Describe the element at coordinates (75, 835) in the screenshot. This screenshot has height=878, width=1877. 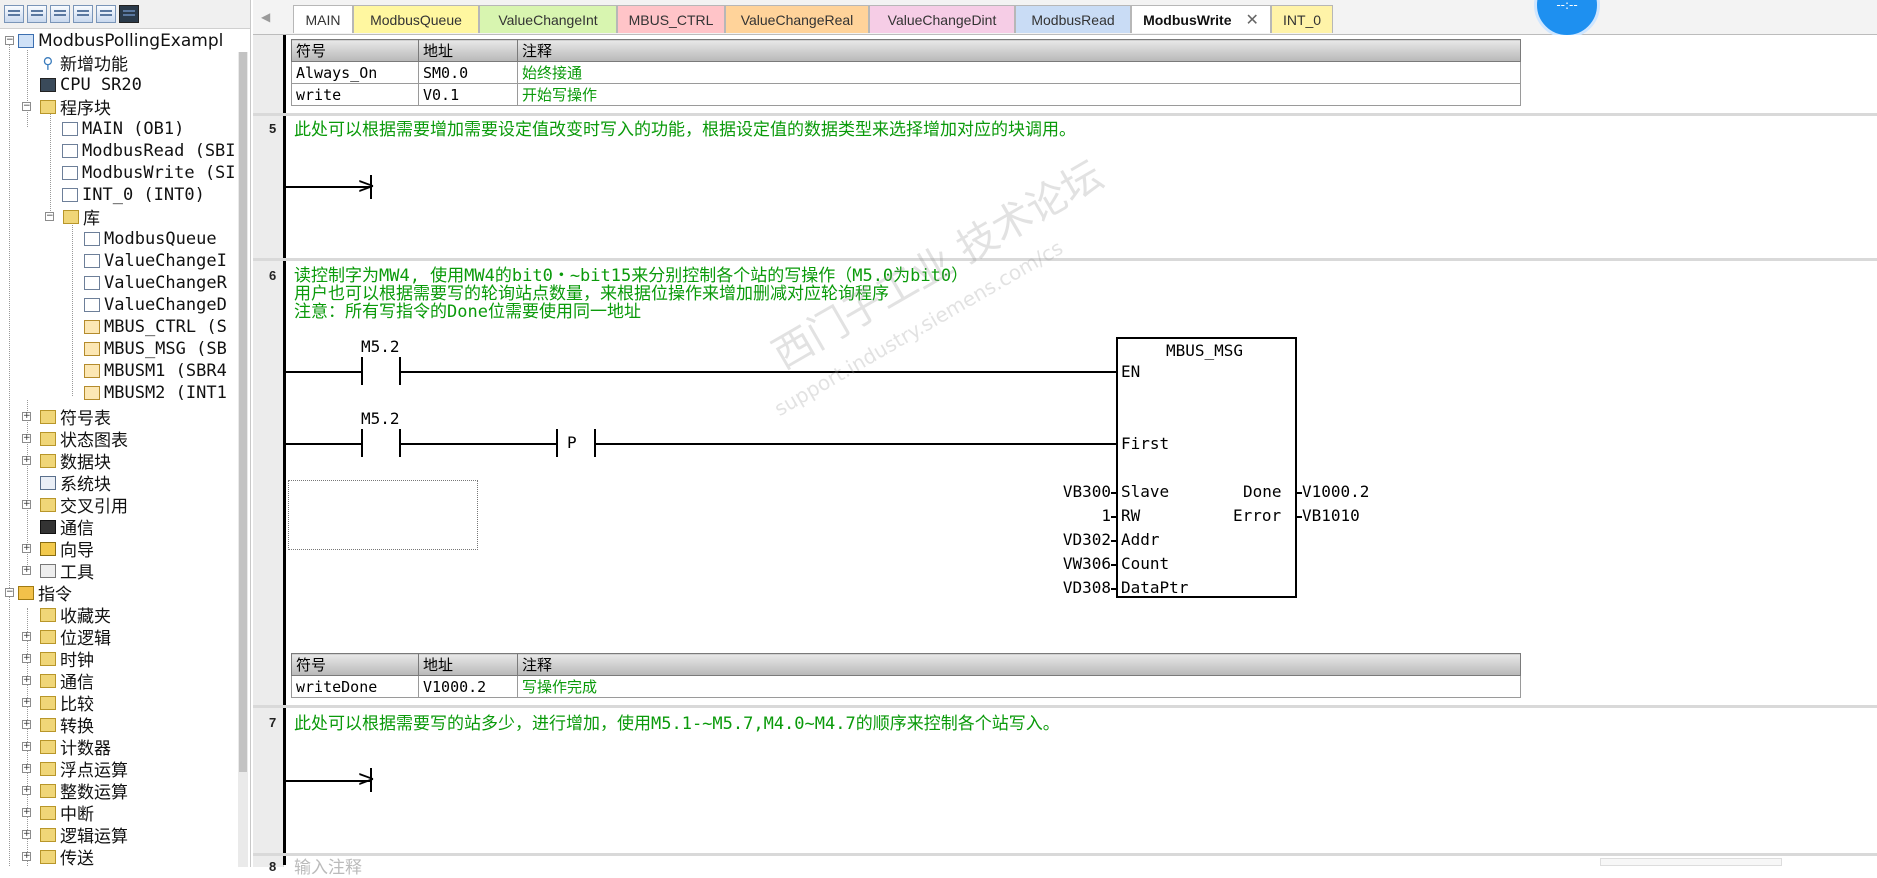
I see `tree-instr-item: + 逻辑运算` at that location.